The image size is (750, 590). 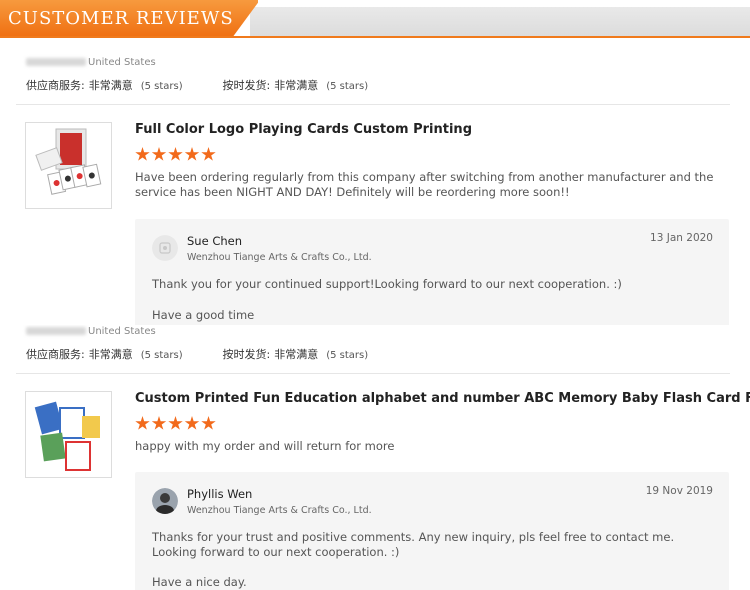 I want to click on flash-cards-image, so click(x=67, y=436).